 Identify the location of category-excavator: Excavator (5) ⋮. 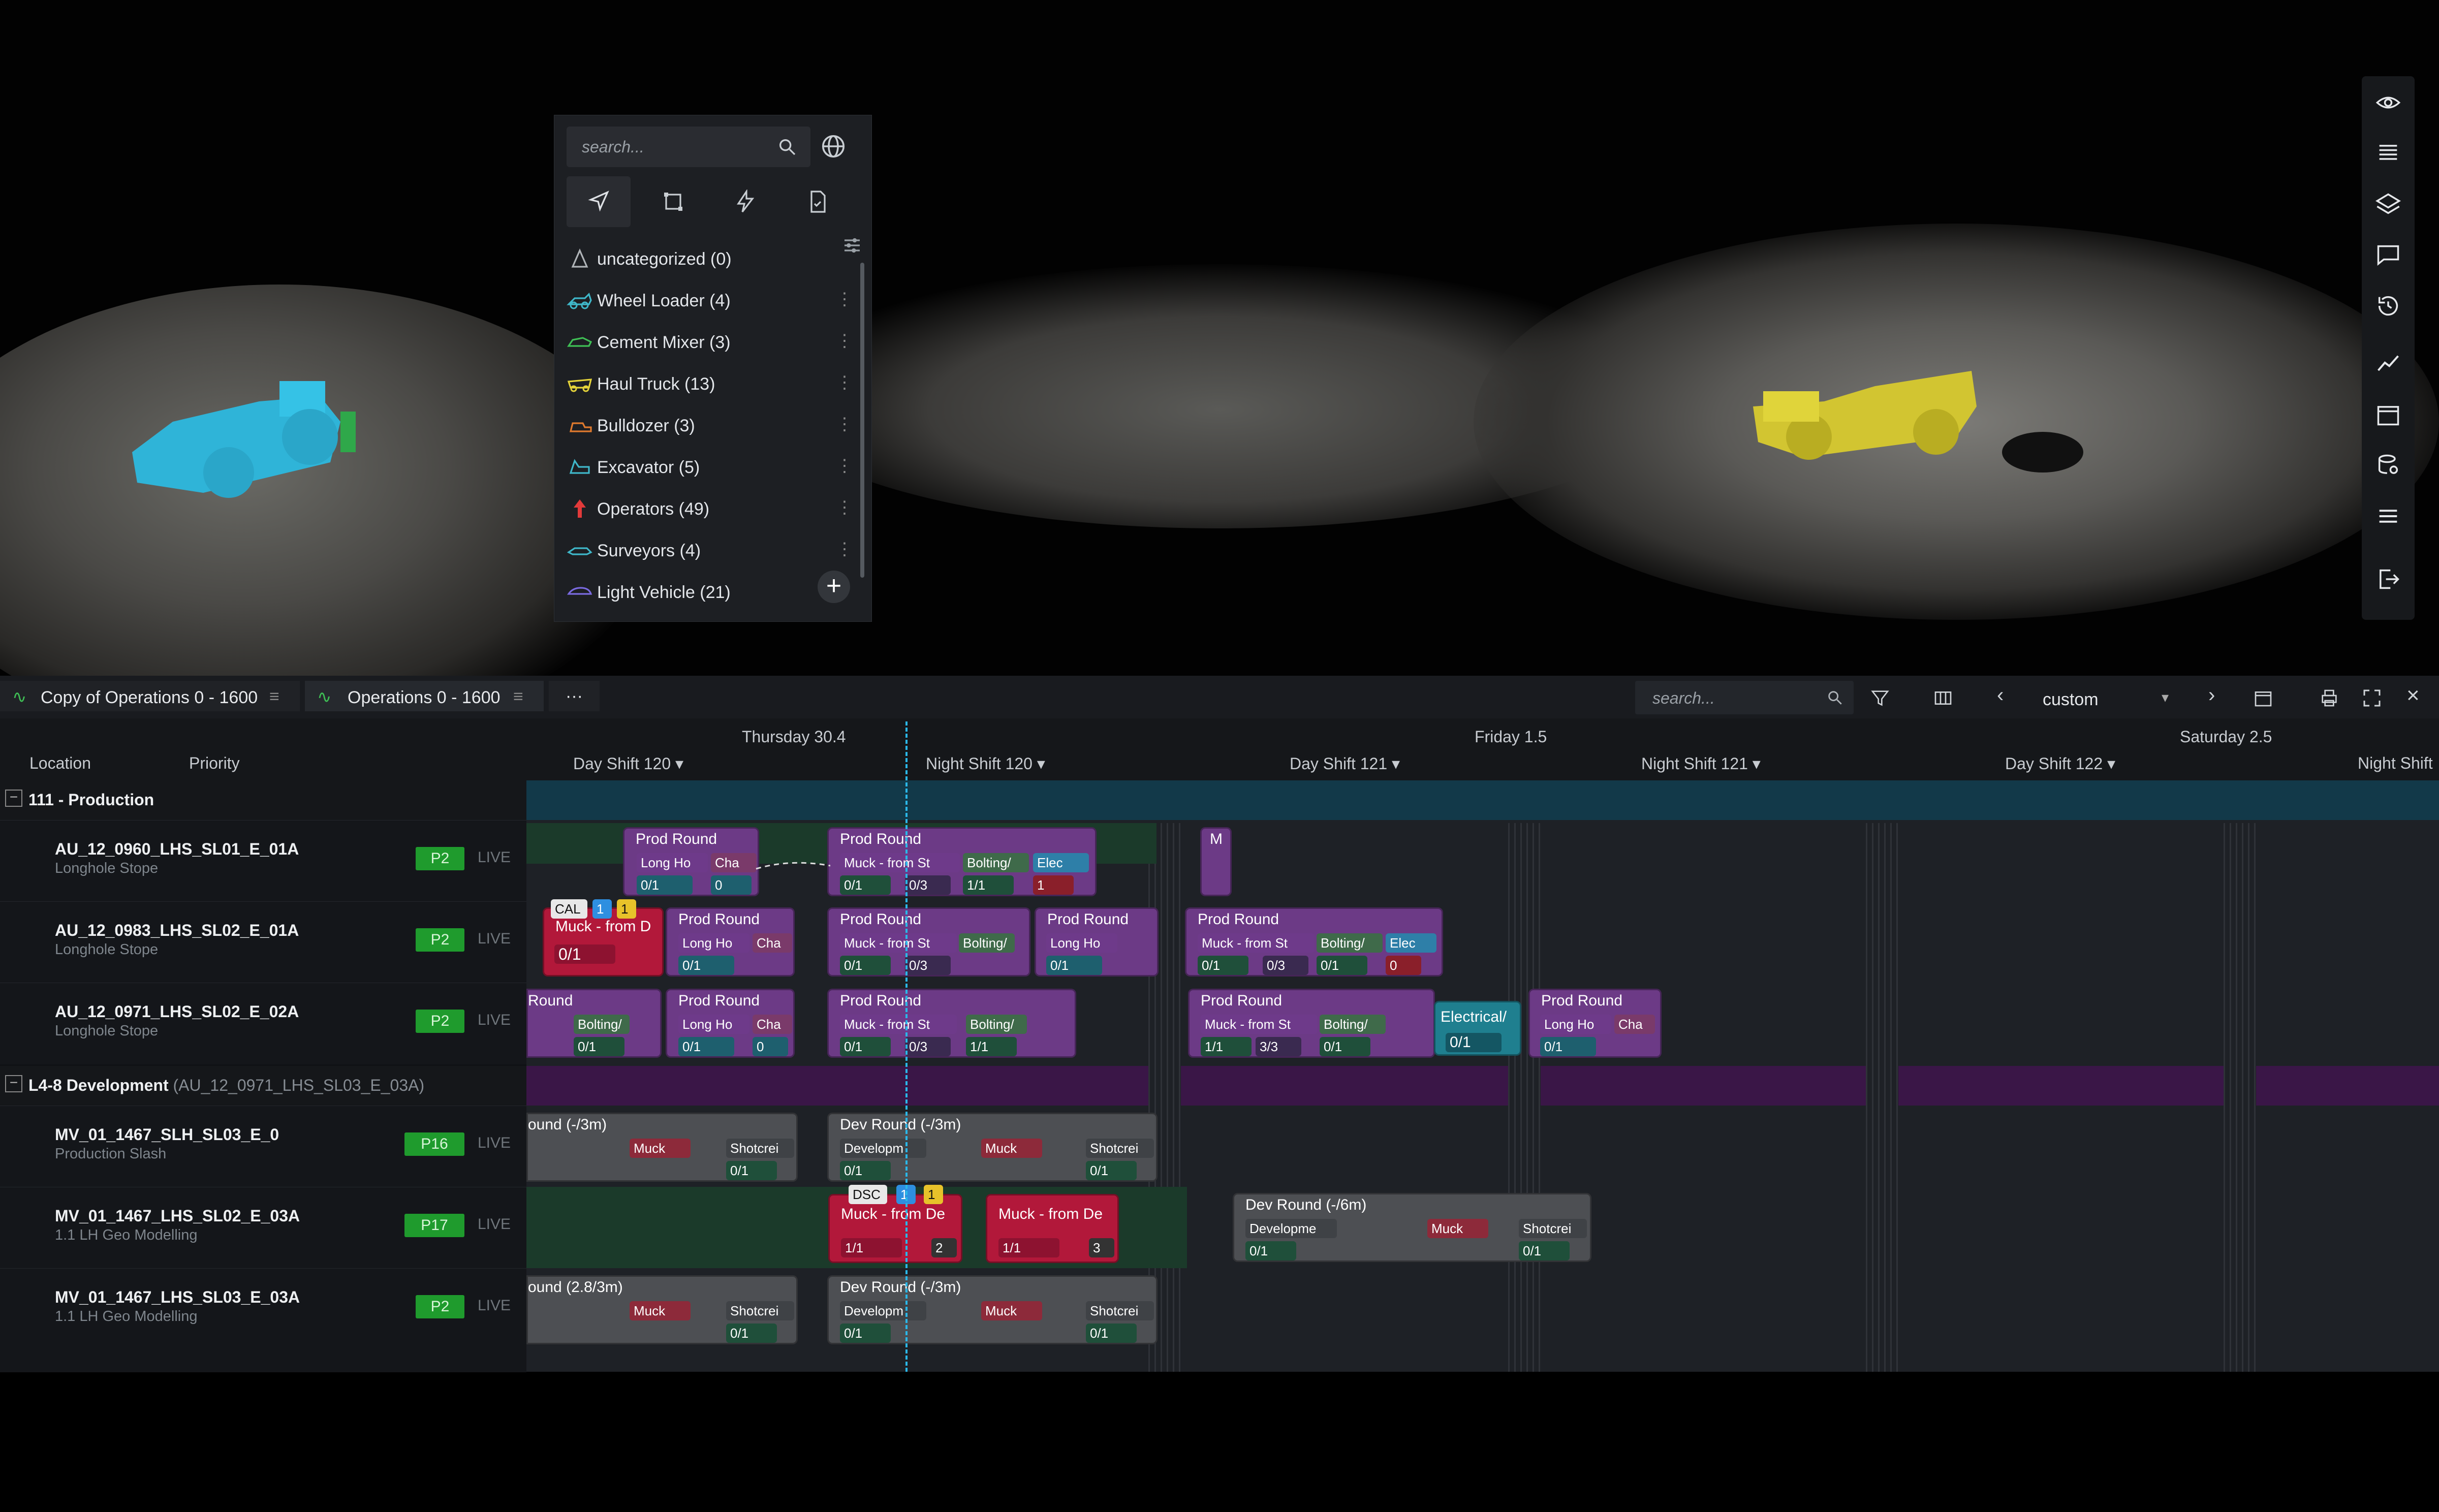
(710, 467).